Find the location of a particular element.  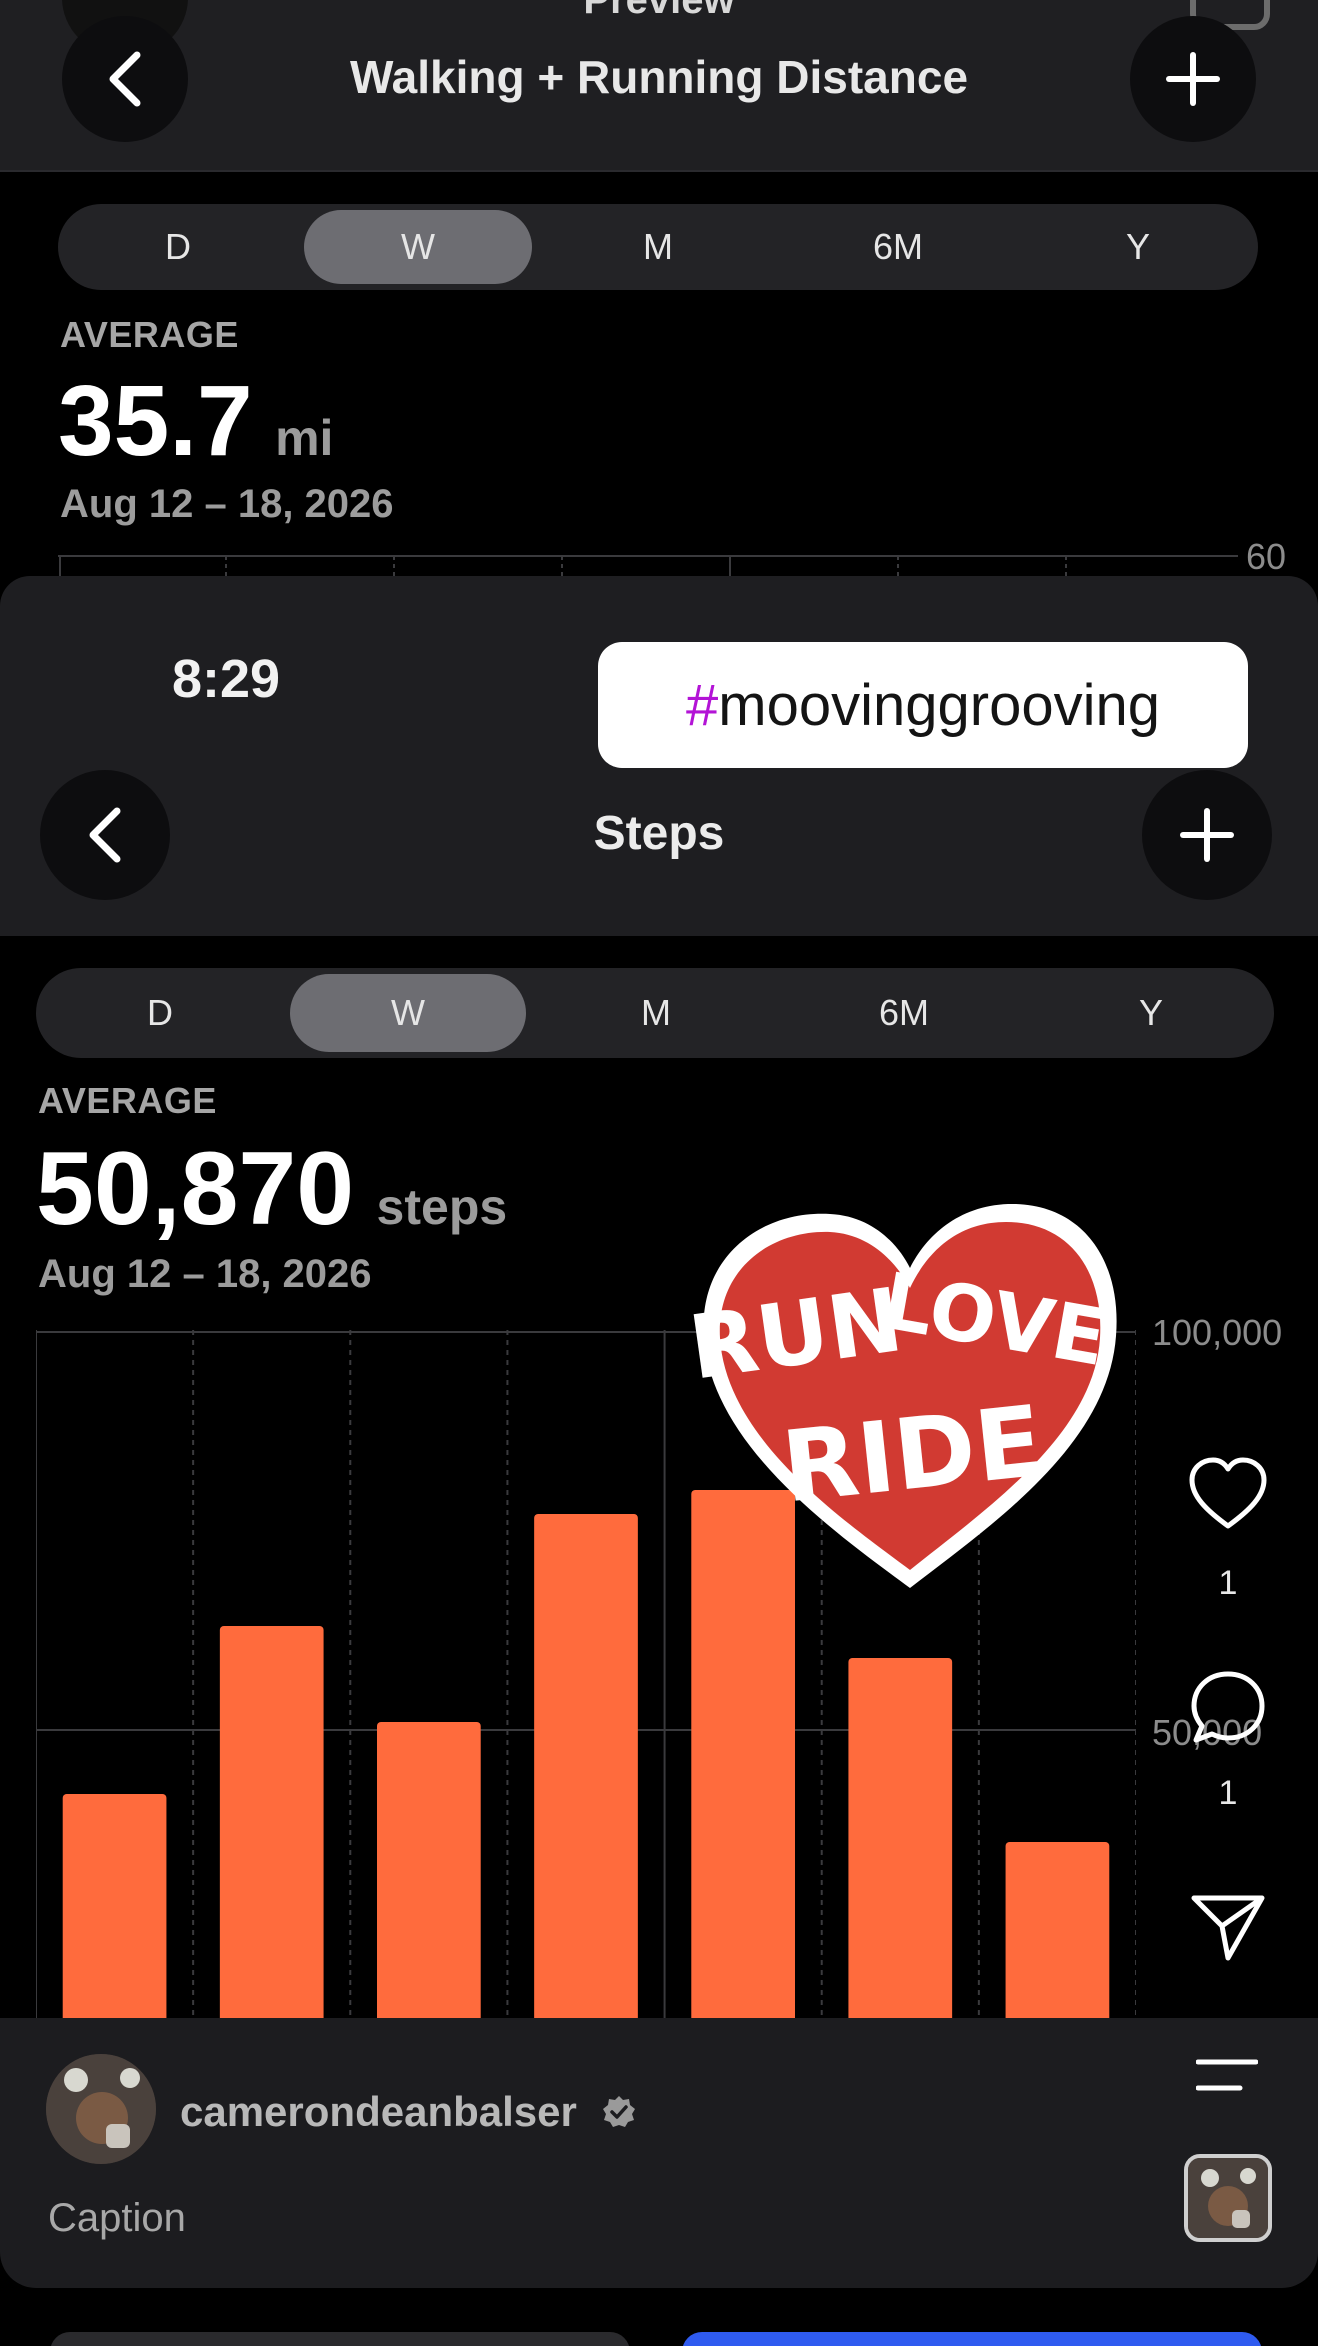

steps-seg-6m: 6M is located at coordinates (904, 1013).